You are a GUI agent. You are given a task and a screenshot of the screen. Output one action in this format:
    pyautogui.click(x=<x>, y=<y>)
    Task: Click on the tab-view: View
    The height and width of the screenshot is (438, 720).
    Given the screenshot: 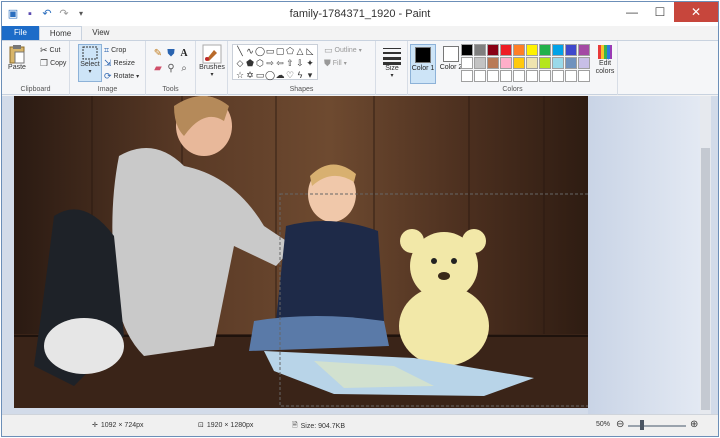 What is the action you would take?
    pyautogui.click(x=100, y=33)
    